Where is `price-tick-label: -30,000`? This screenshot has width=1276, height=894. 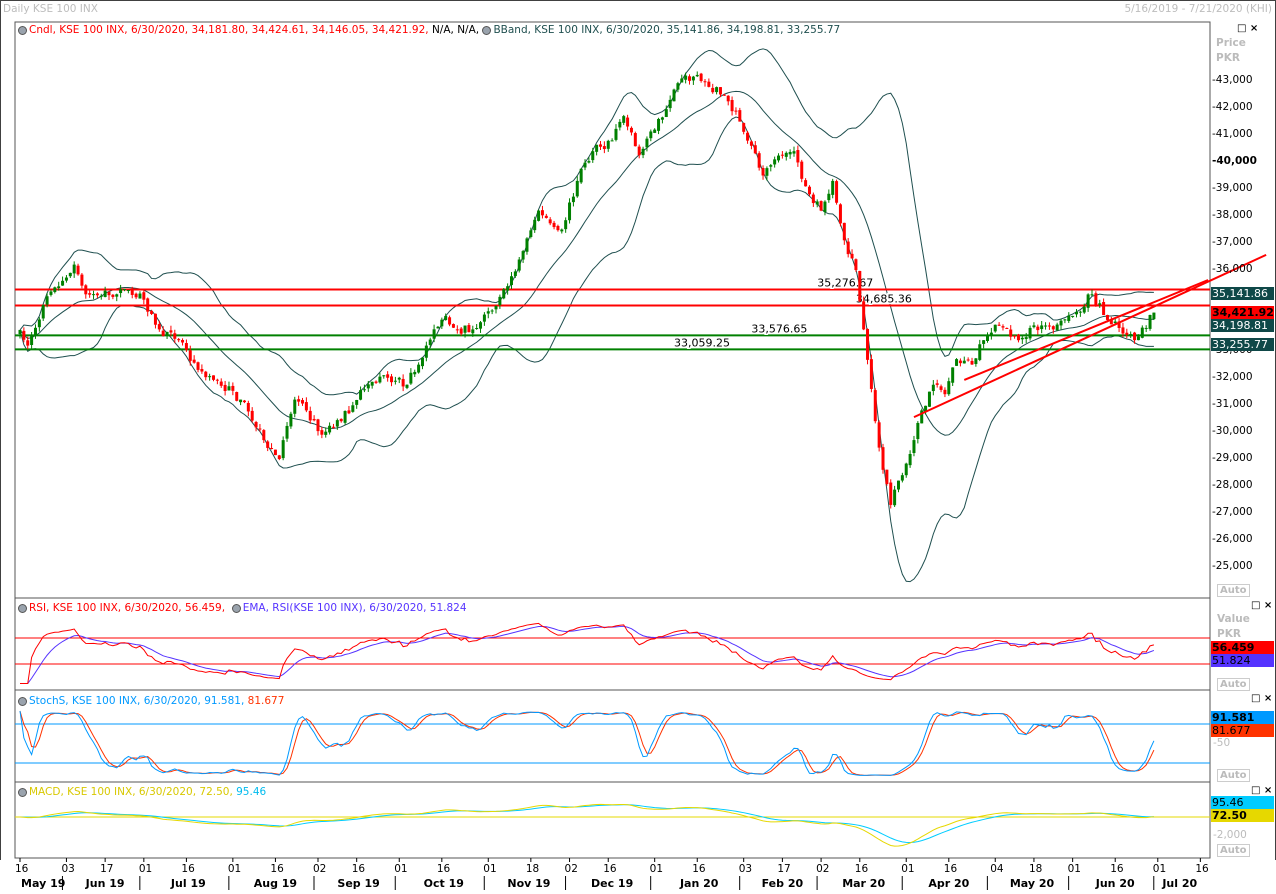
price-tick-label: -30,000 is located at coordinates (1232, 431).